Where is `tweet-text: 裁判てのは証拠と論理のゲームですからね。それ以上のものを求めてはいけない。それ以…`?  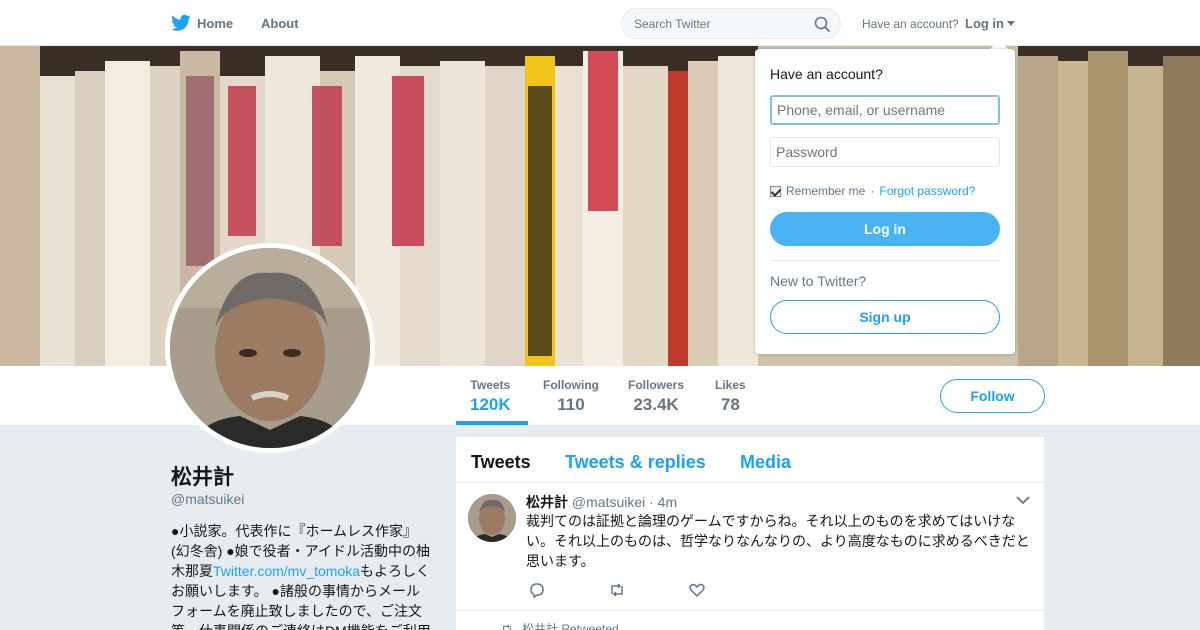 tweet-text: 裁判てのは証拠と論理のゲームですからね。それ以上のものを求めてはいけない。それ以… is located at coordinates (778, 541).